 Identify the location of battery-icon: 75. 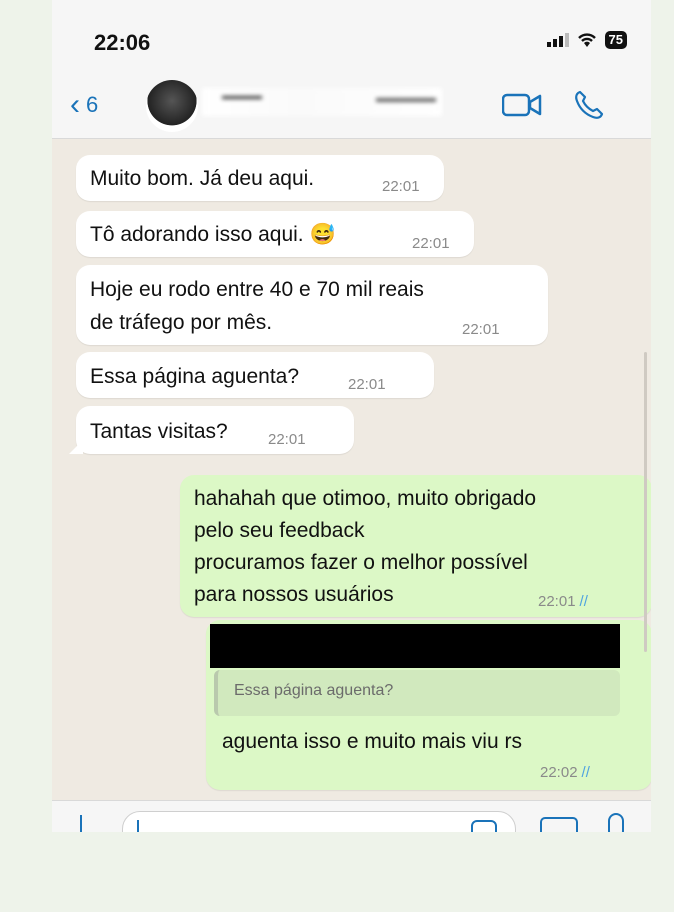
(615, 40).